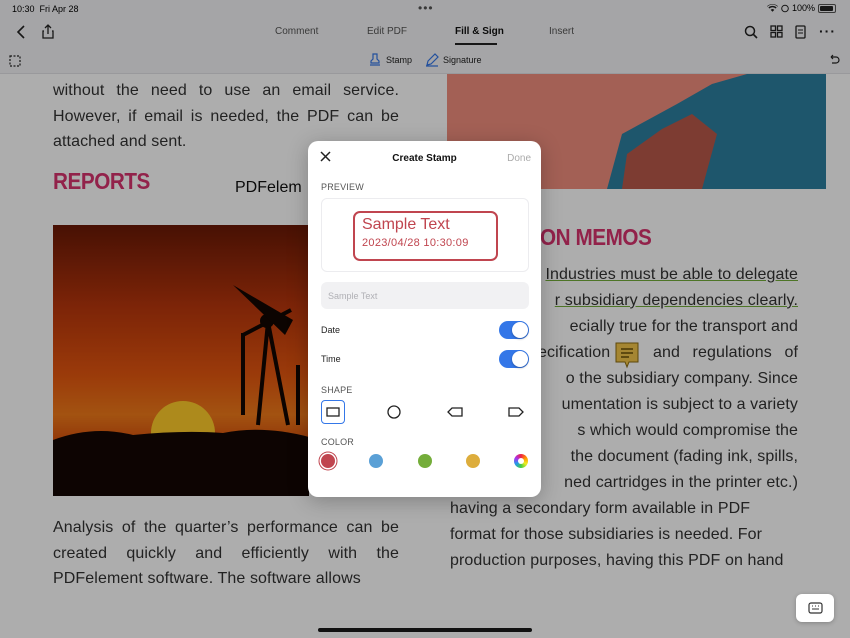 This screenshot has width=850, height=638. Describe the element at coordinates (424, 158) in the screenshot. I see `dialog-title: Create Stamp` at that location.